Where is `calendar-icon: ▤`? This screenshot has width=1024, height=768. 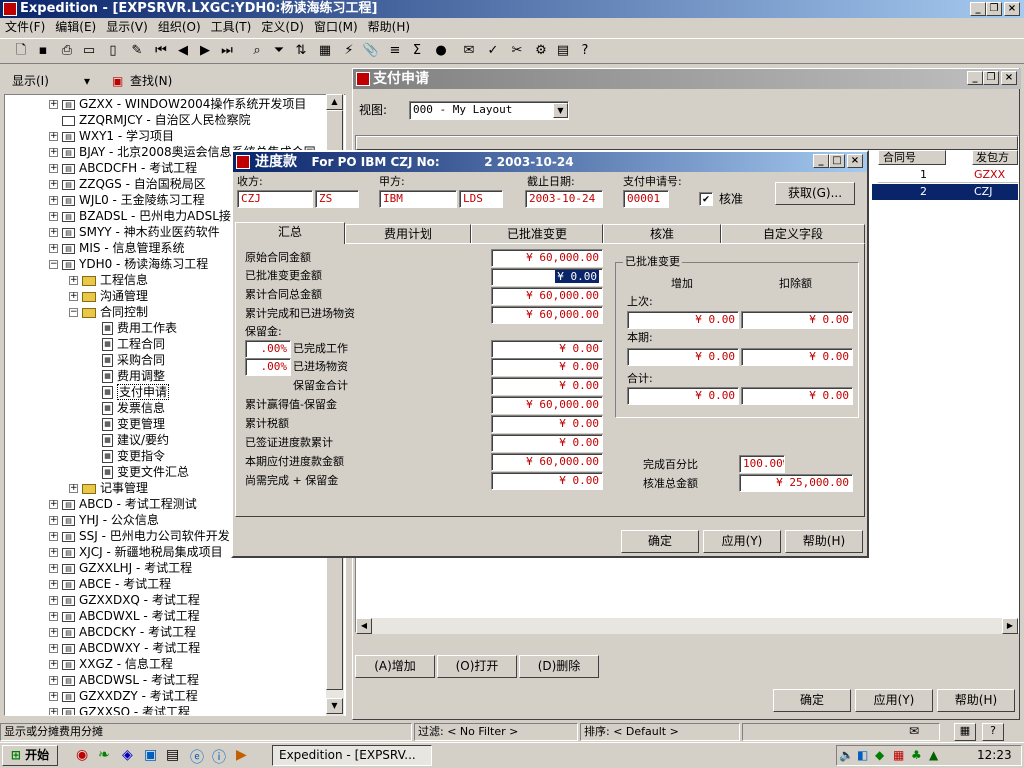
calendar-icon: ▤ is located at coordinates (563, 51).